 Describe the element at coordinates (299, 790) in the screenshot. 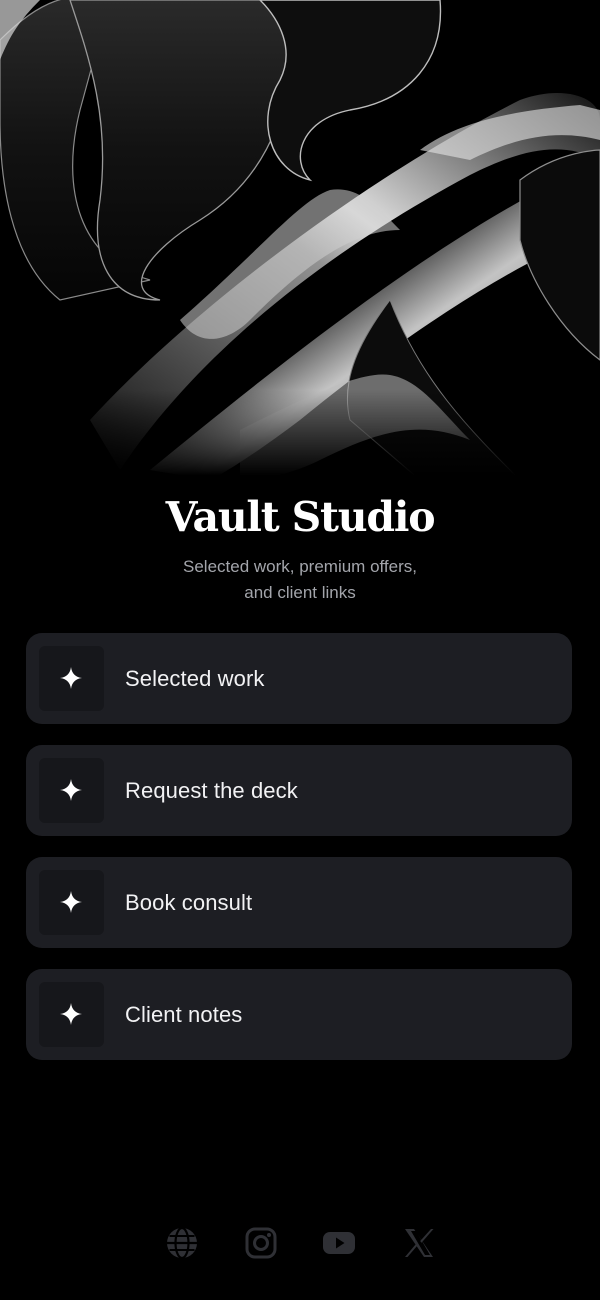

I see `link-card-request-deck: Request the deck` at that location.